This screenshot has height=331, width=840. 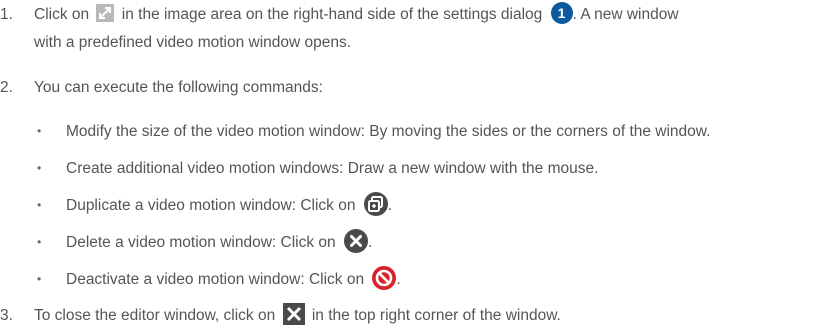 I want to click on expand-icon, so click(x=105, y=13).